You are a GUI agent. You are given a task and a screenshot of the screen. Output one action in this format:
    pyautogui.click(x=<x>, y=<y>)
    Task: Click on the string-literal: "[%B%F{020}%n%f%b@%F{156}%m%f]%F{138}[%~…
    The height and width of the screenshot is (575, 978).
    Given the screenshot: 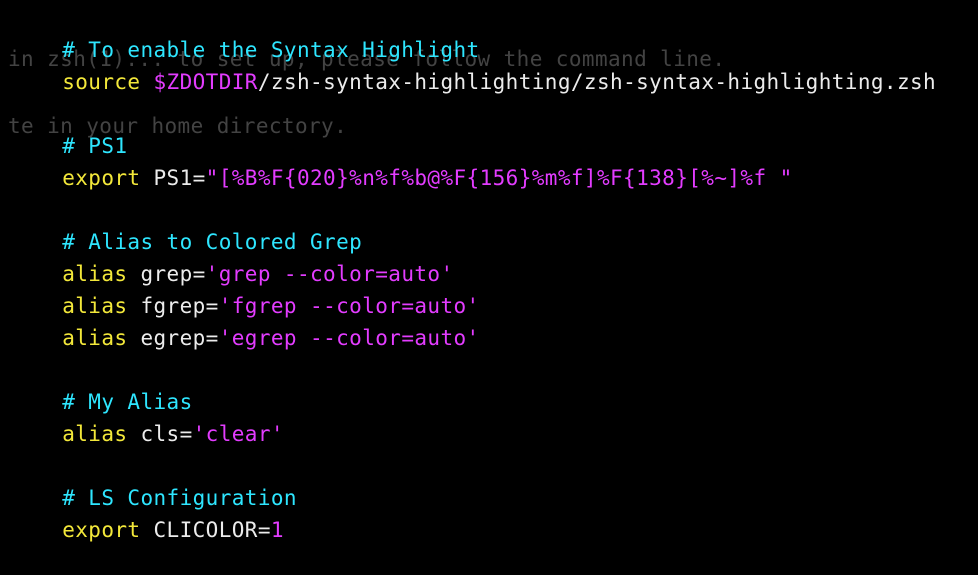 What is the action you would take?
    pyautogui.click(x=499, y=178)
    